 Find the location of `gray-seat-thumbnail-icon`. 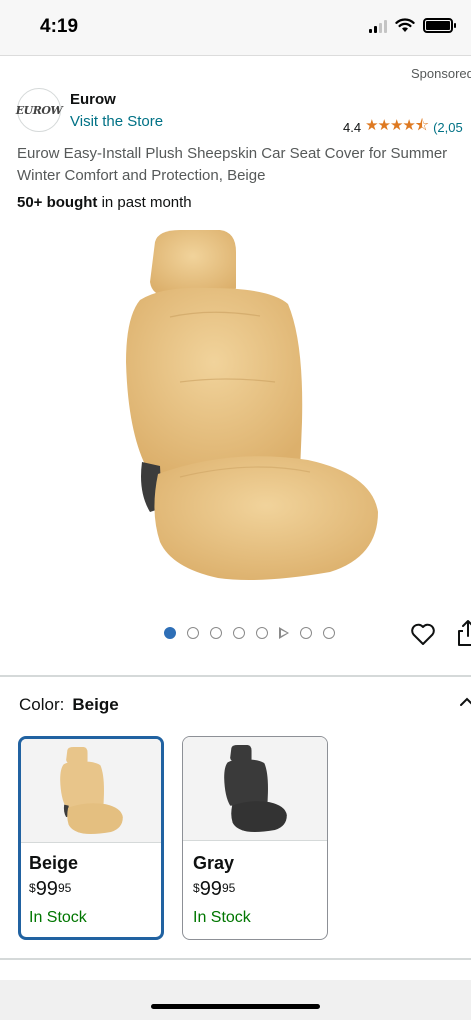

gray-seat-thumbnail-icon is located at coordinates (255, 788).